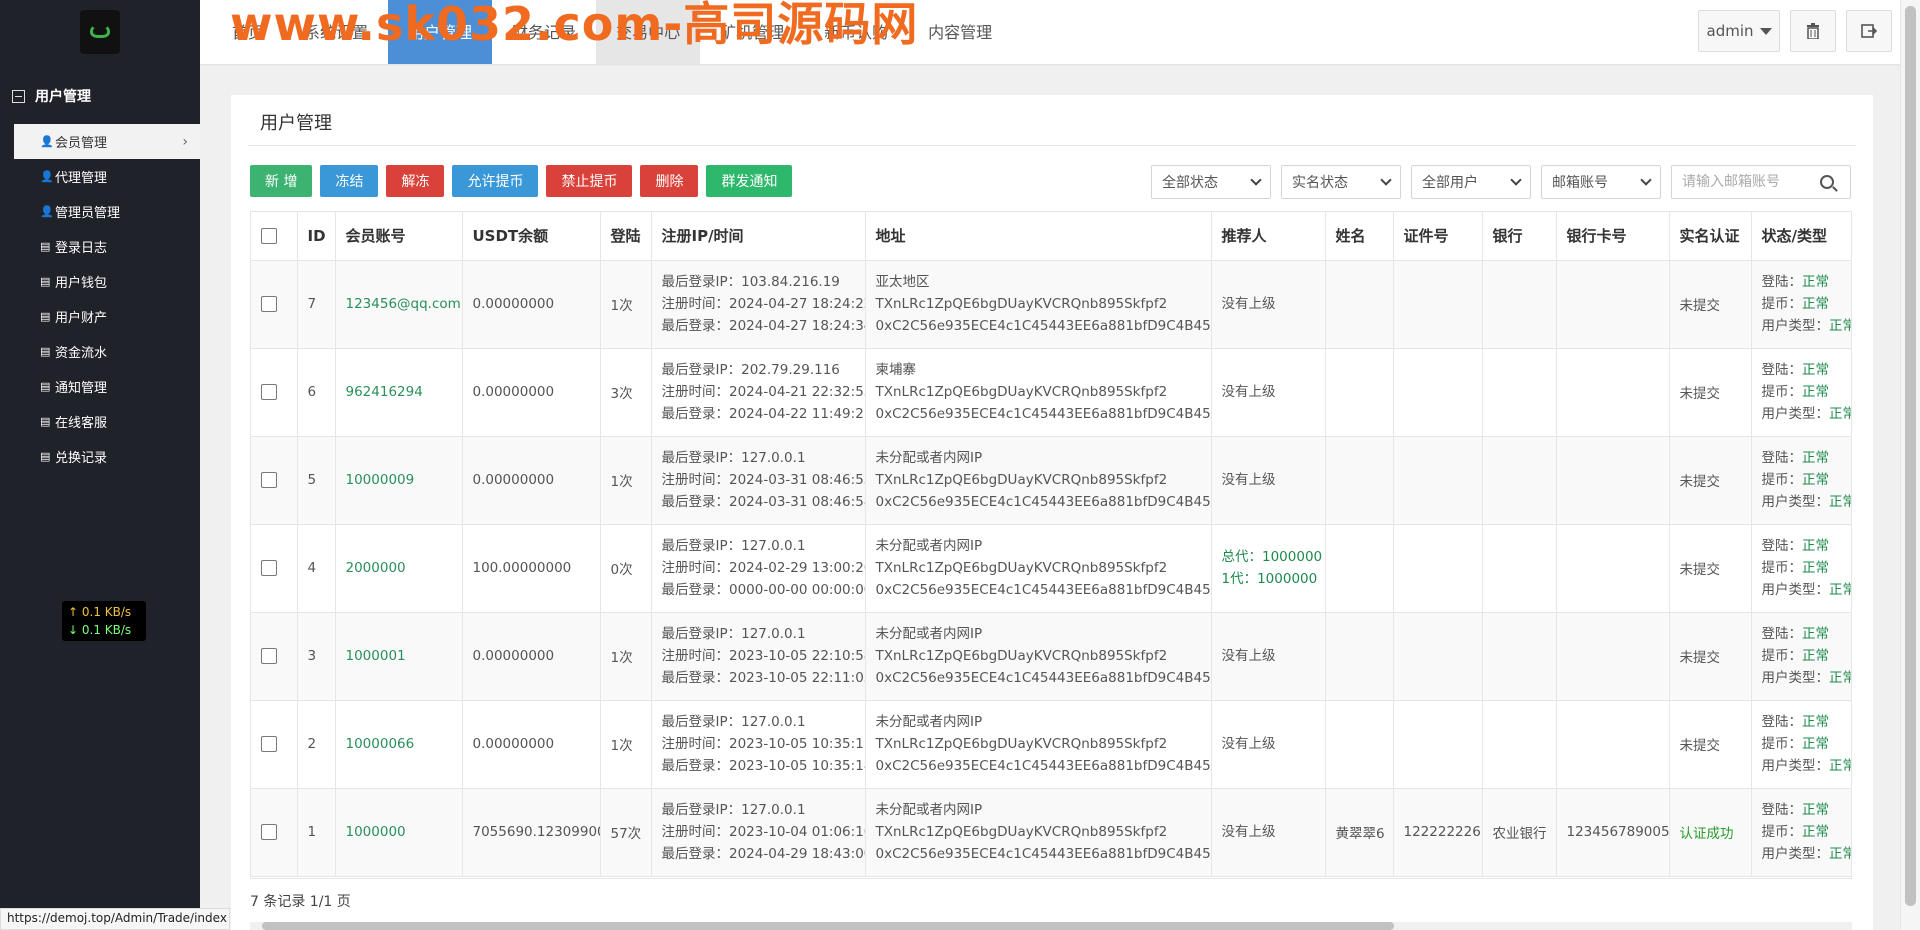  I want to click on chevron-down-icon, so click(1256, 180).